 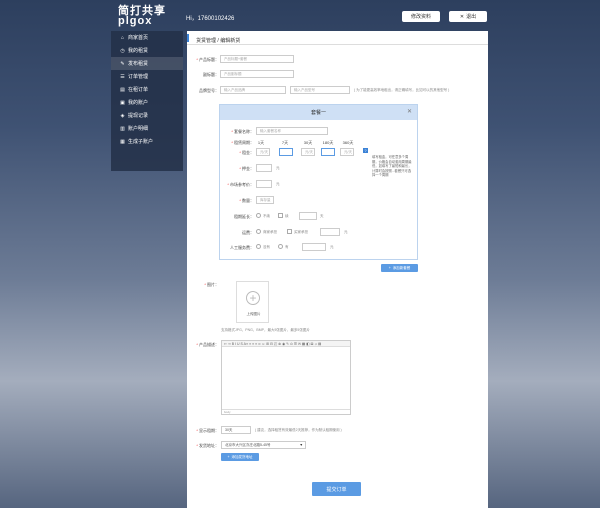 What do you see at coordinates (348, 142) in the screenshot?
I see `period-360: 360天` at bounding box center [348, 142].